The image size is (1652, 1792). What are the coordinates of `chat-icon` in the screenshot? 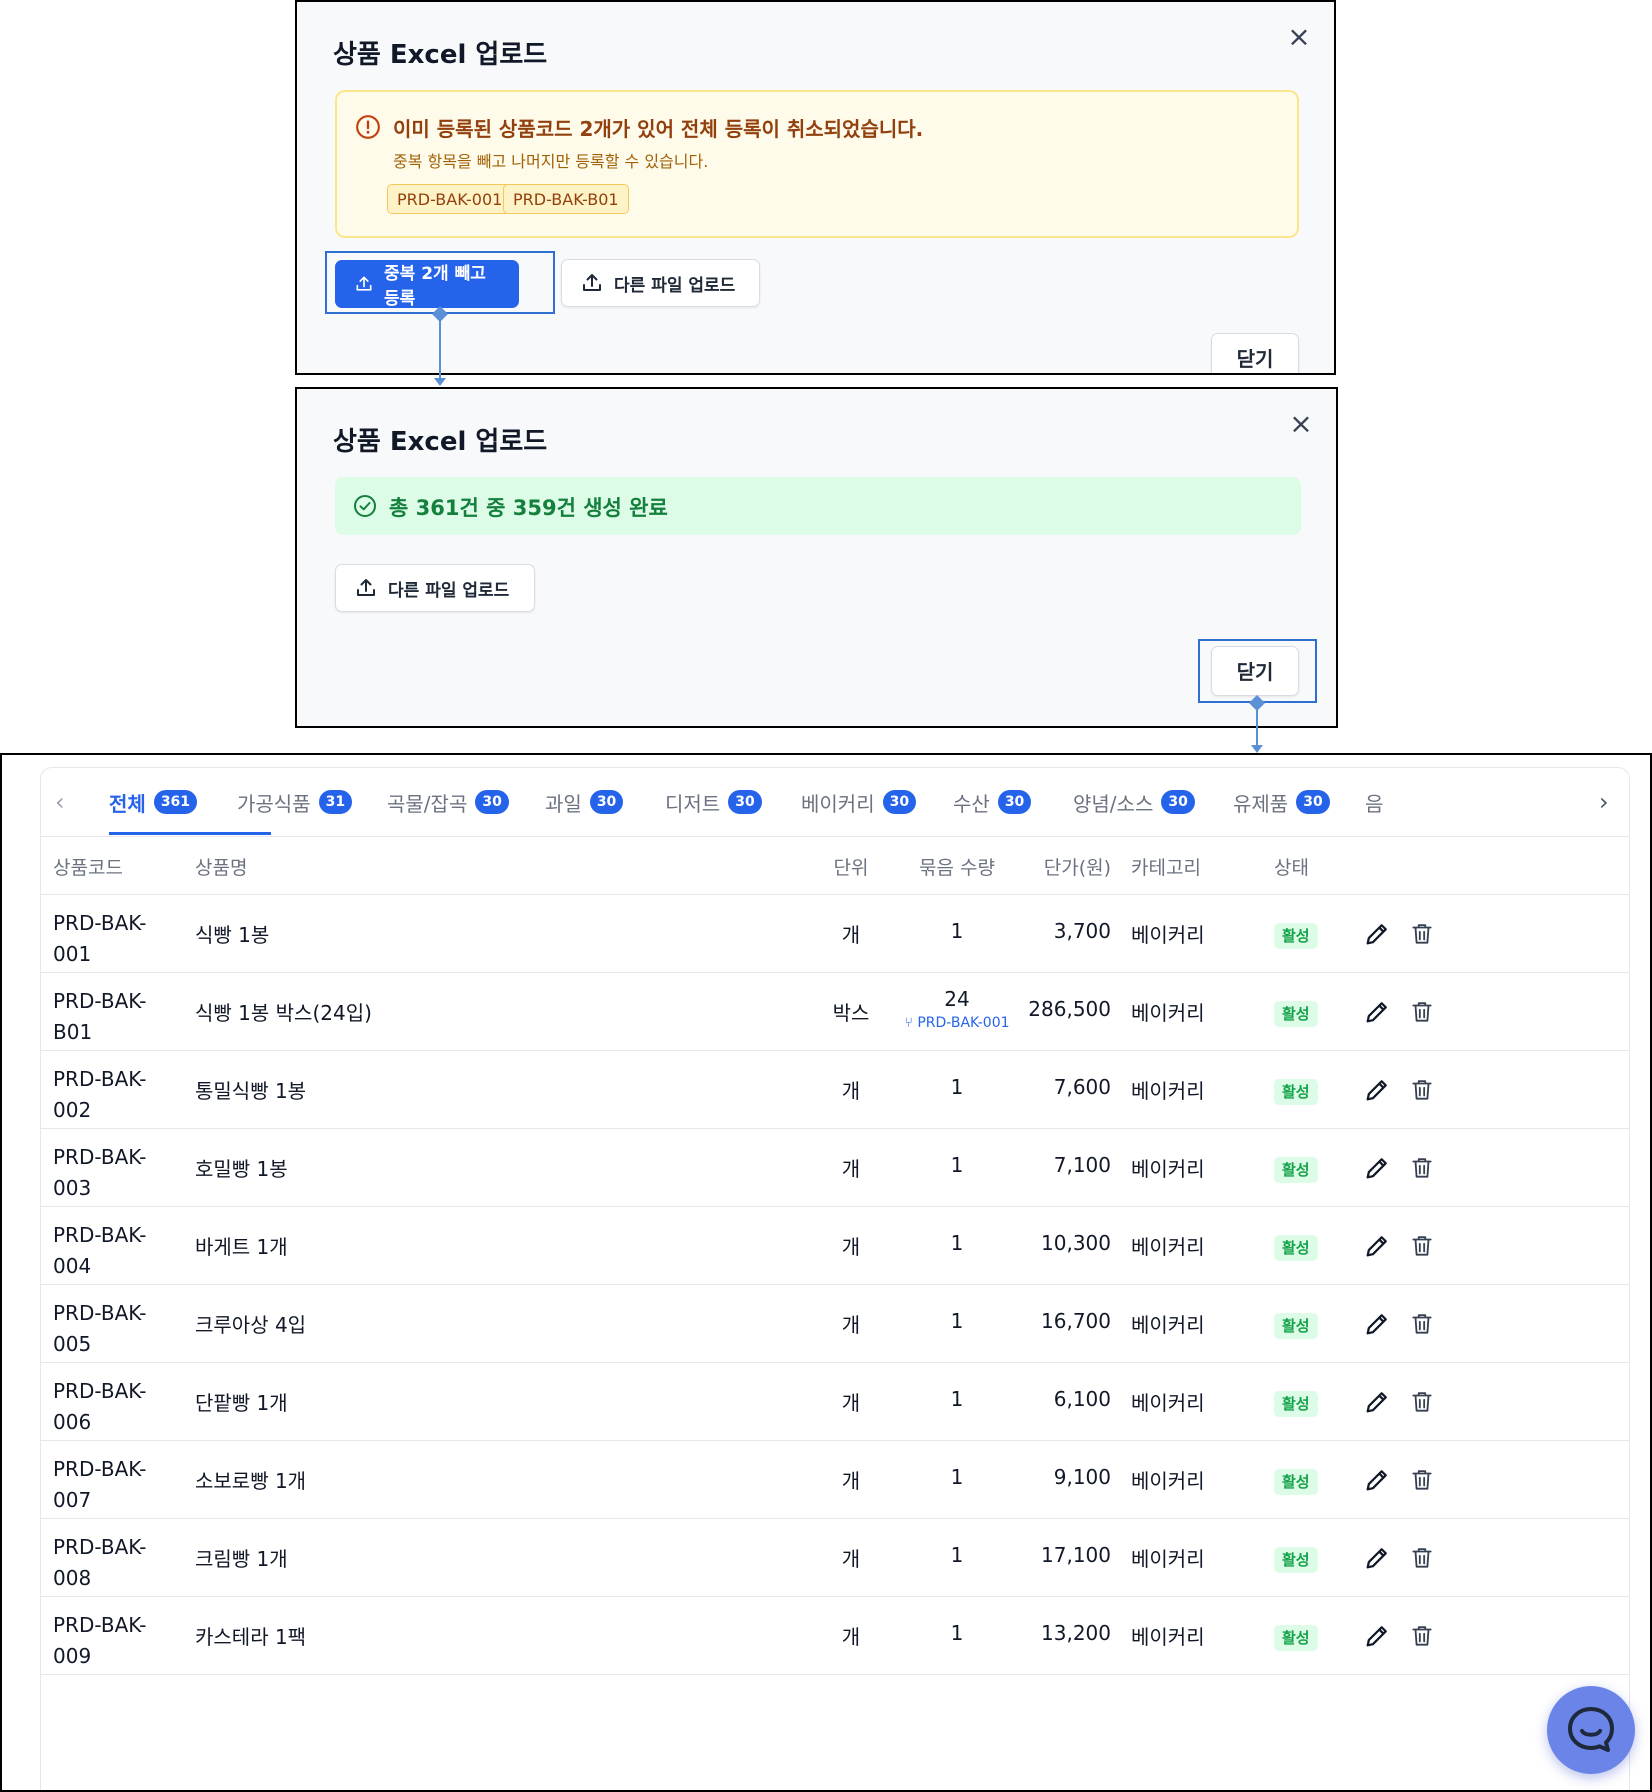 It's located at (1591, 1729).